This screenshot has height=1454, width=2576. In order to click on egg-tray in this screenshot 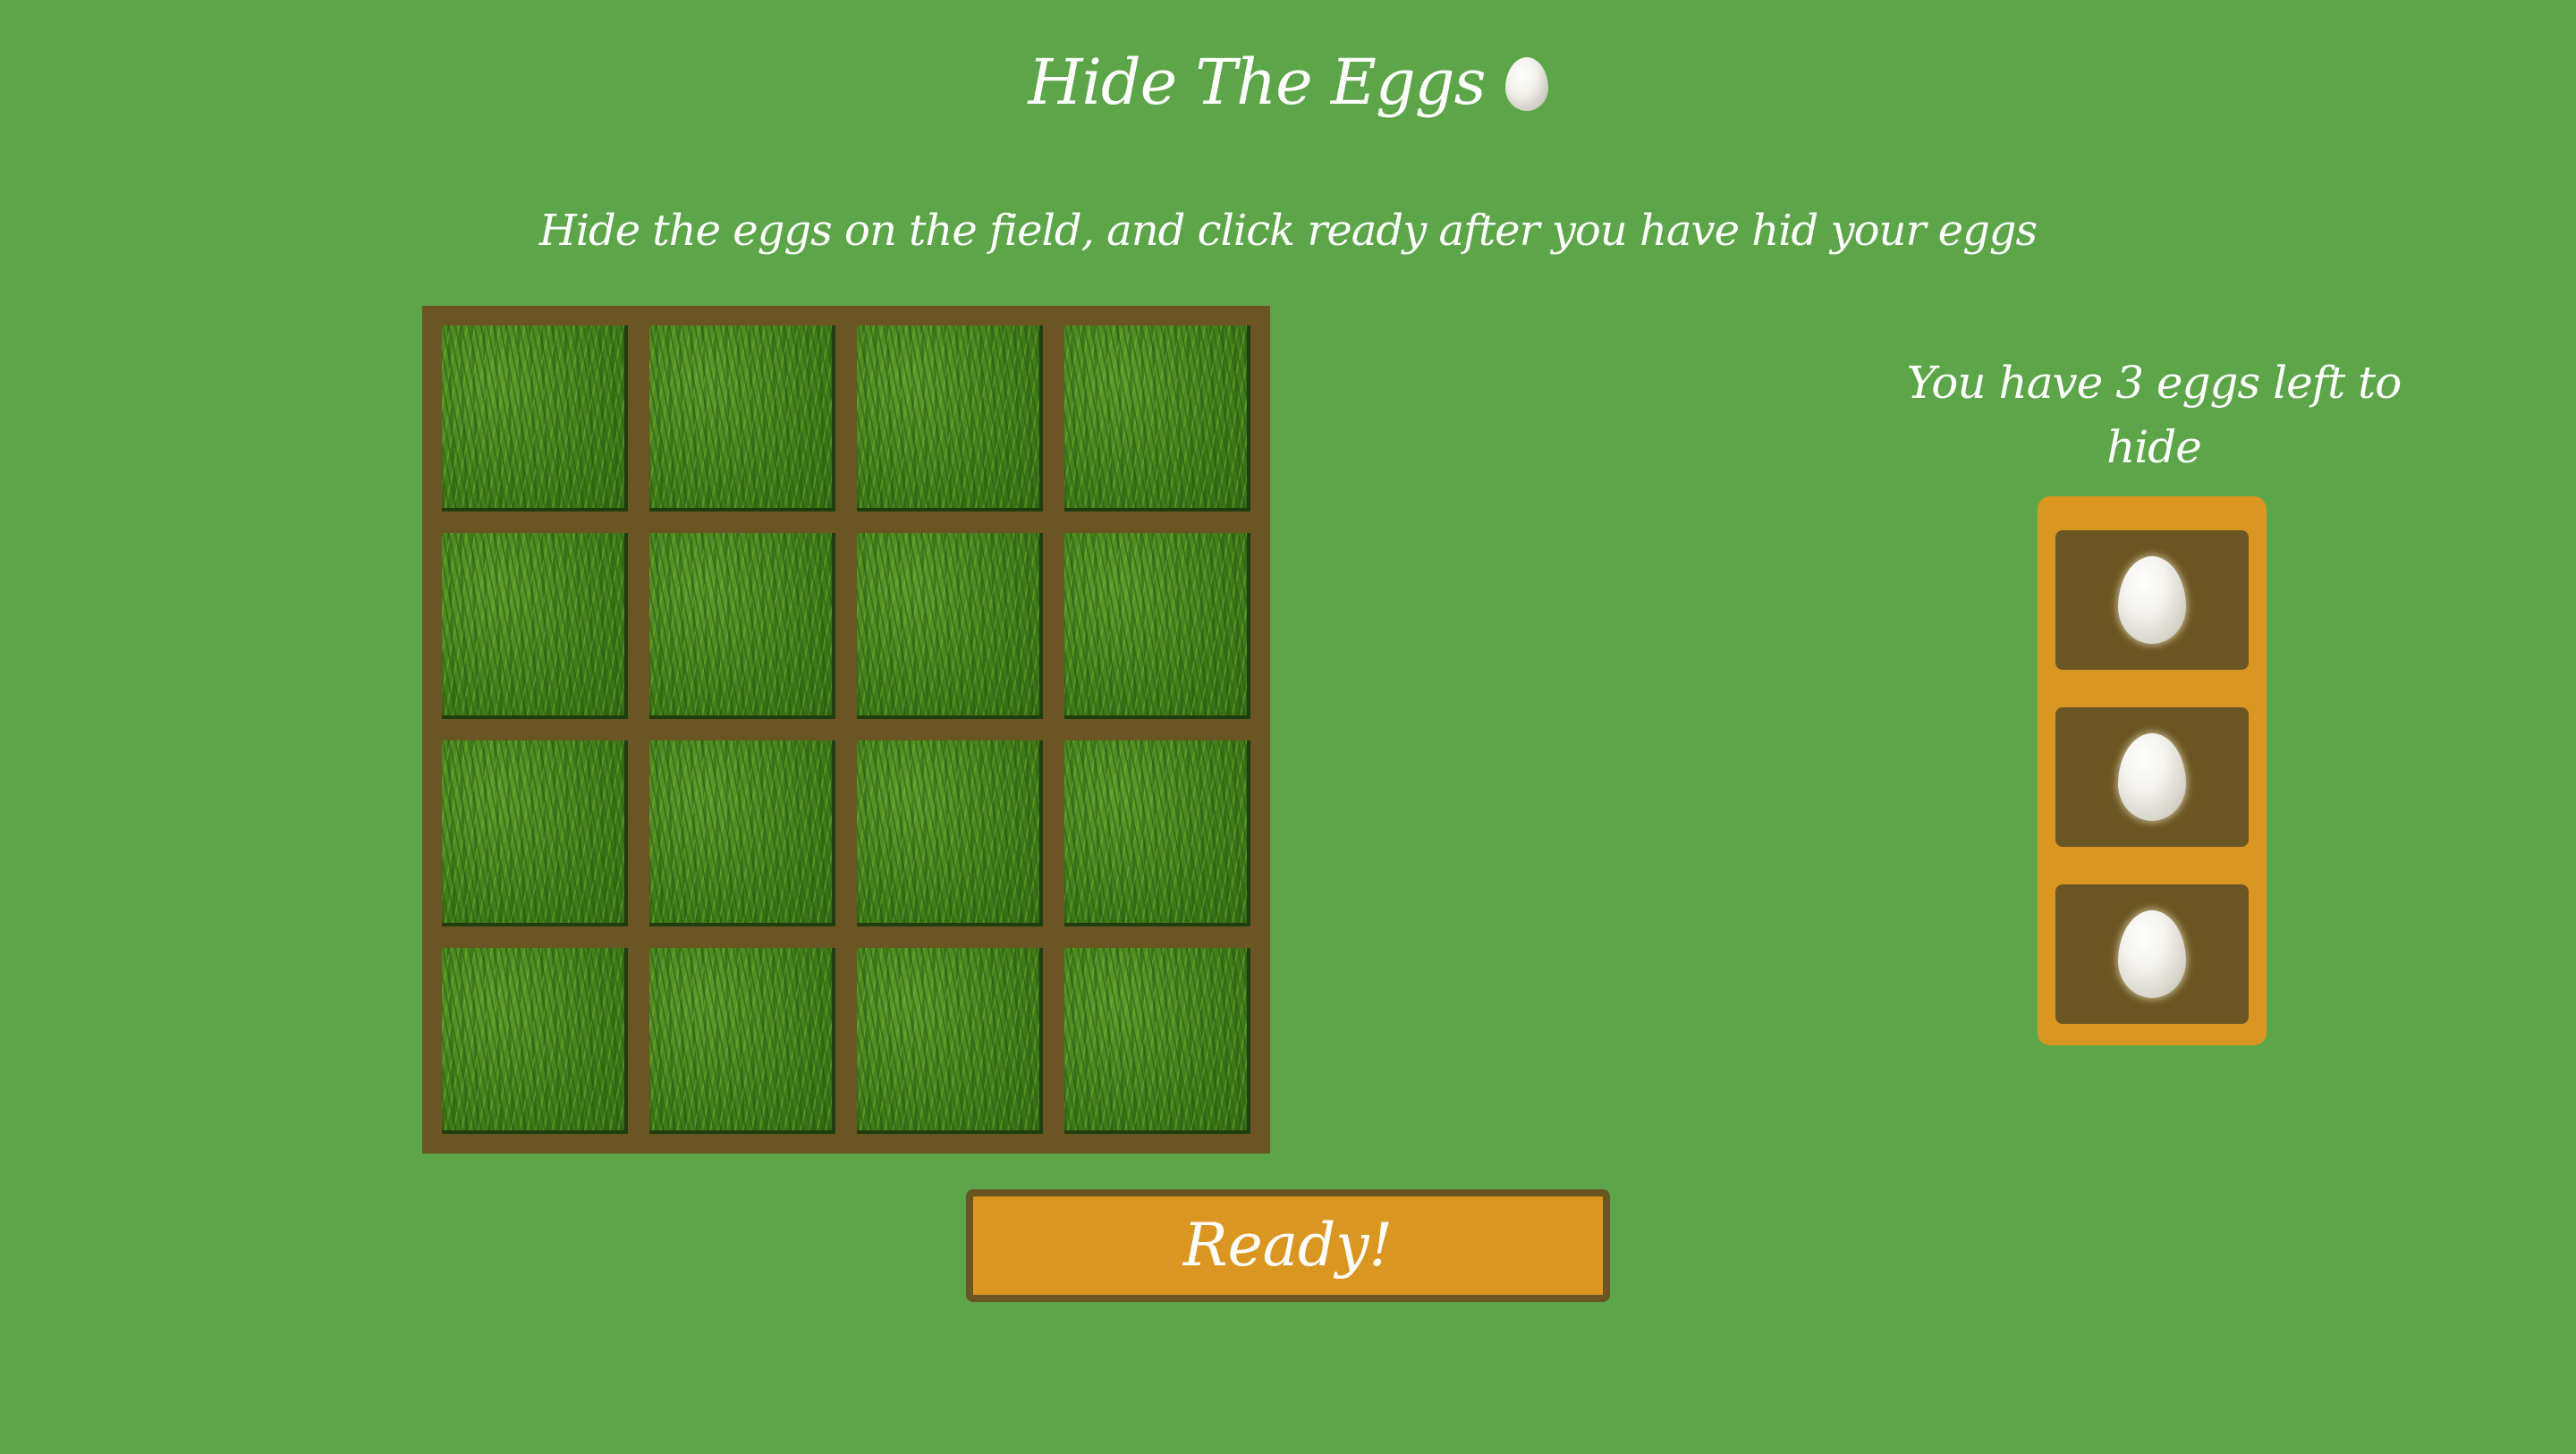, I will do `click(2152, 771)`.